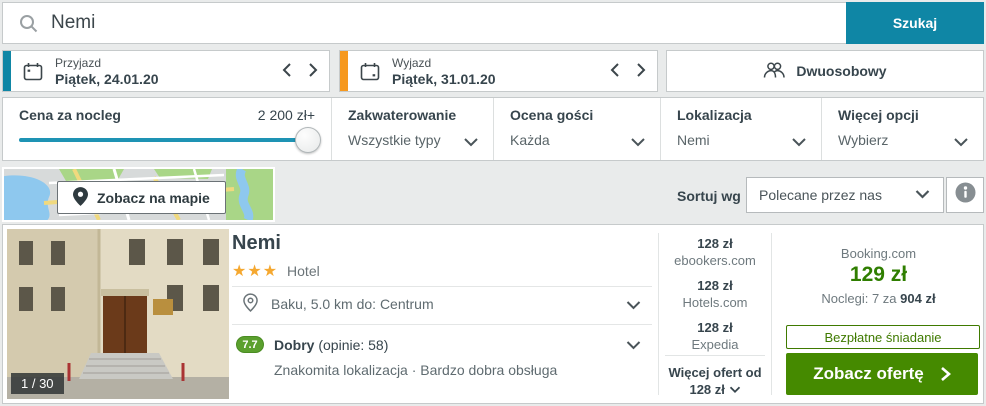 The width and height of the screenshot is (986, 406). What do you see at coordinates (412, 129) in the screenshot?
I see `filter-accommodation: Zakwaterowanie Wszystkie typy` at bounding box center [412, 129].